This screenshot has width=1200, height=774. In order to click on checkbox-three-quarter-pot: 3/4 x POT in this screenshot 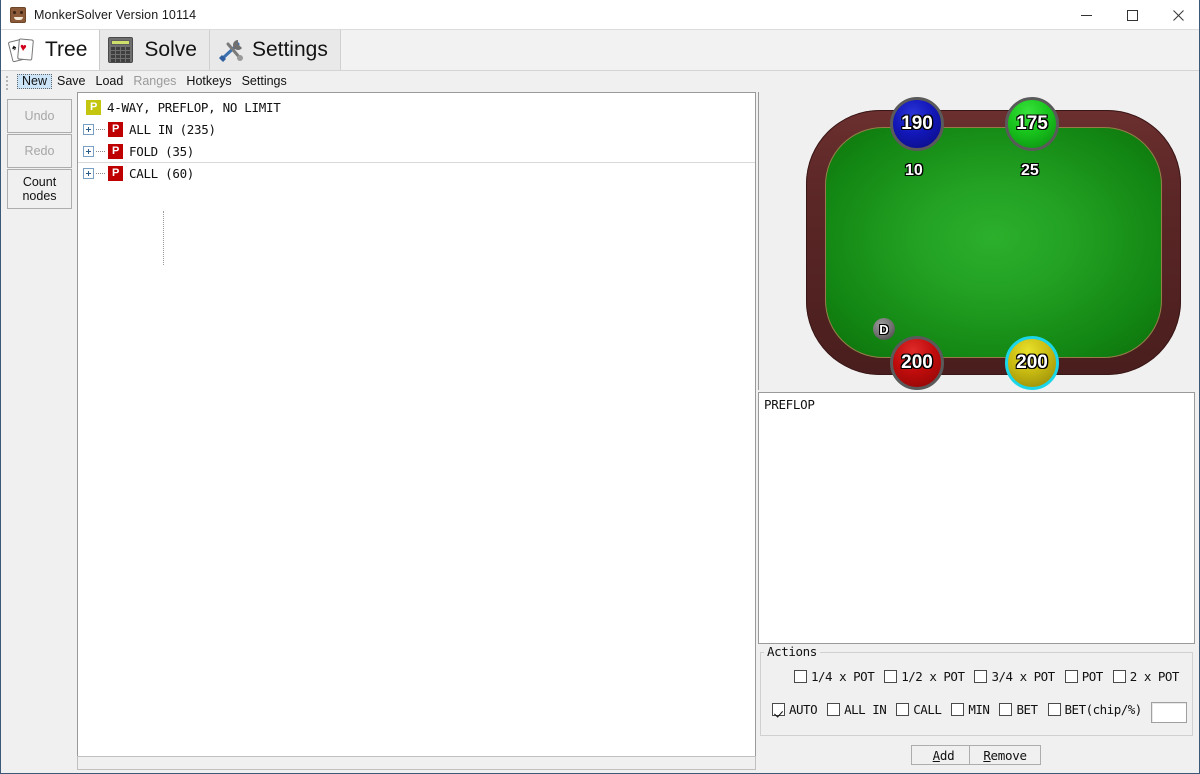, I will do `click(1014, 676)`.